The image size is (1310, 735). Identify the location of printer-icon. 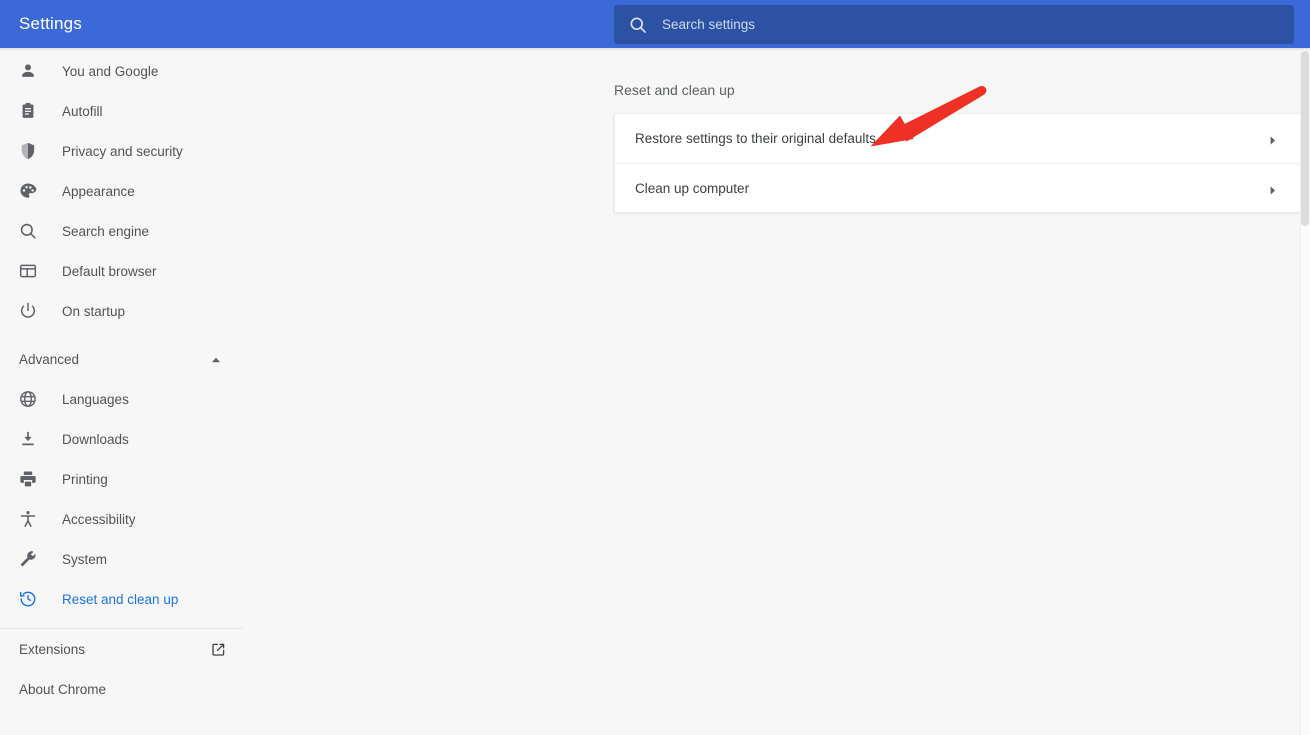
(28, 479).